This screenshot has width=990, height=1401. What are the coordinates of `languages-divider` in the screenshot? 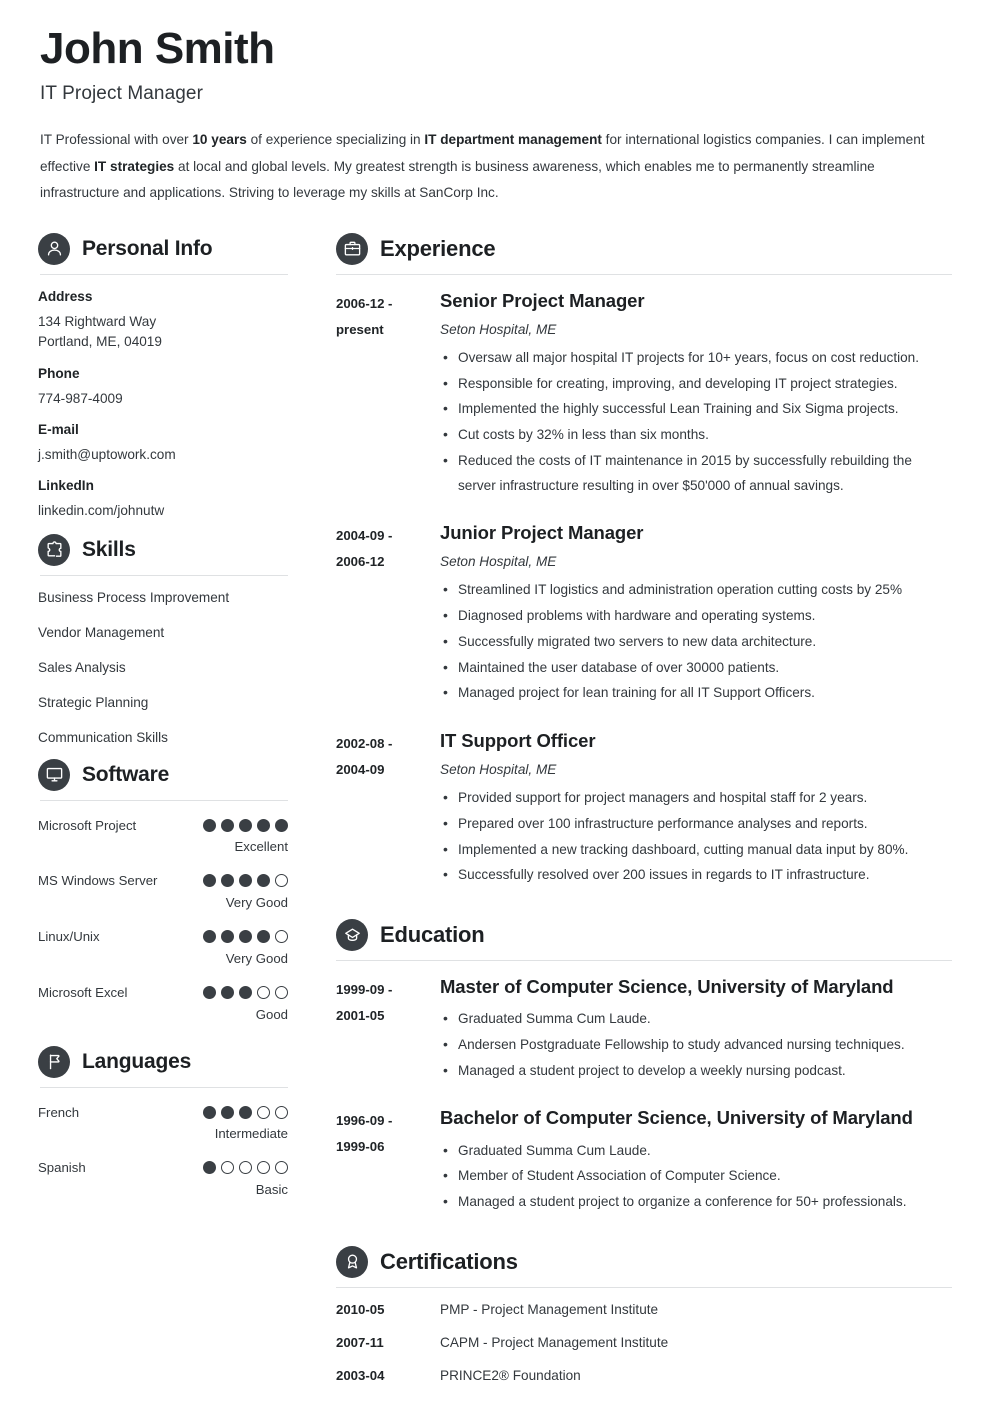 It's located at (164, 1087).